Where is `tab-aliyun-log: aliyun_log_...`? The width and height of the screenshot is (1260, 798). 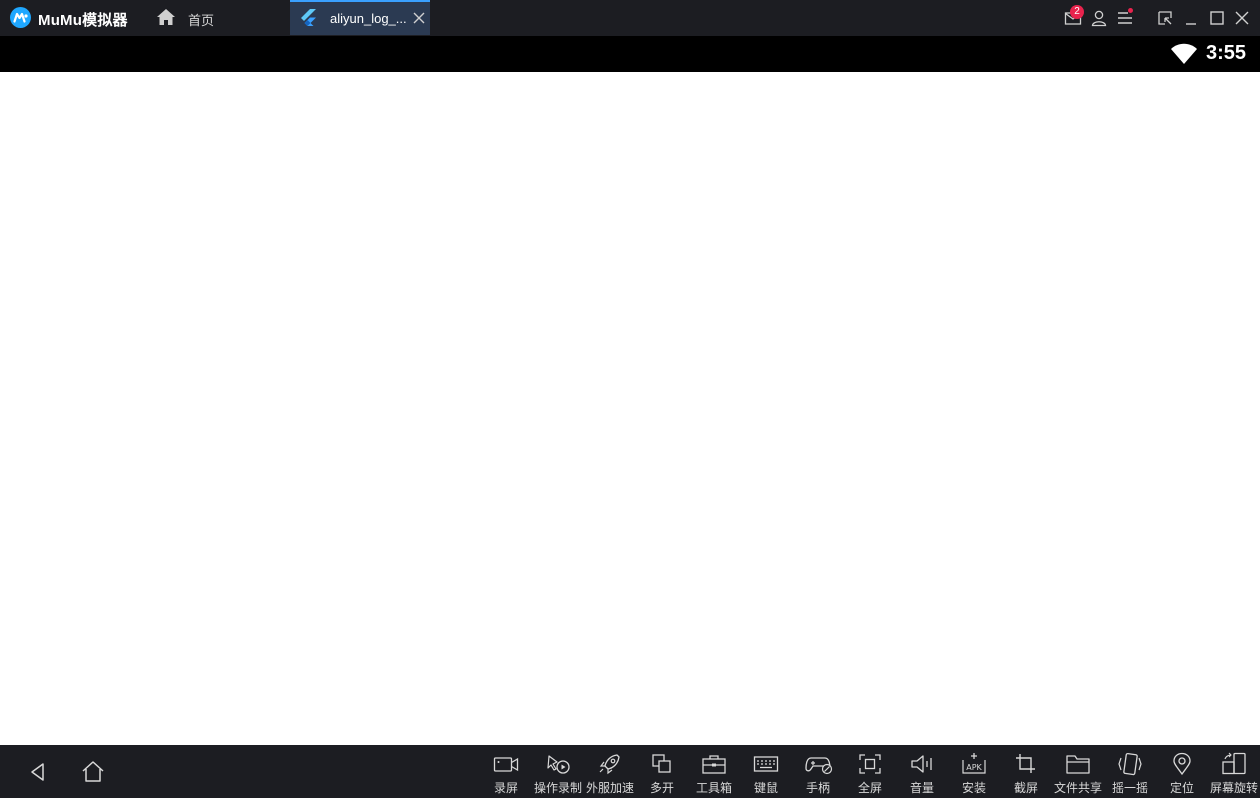 tab-aliyun-log: aliyun_log_... is located at coordinates (360, 17).